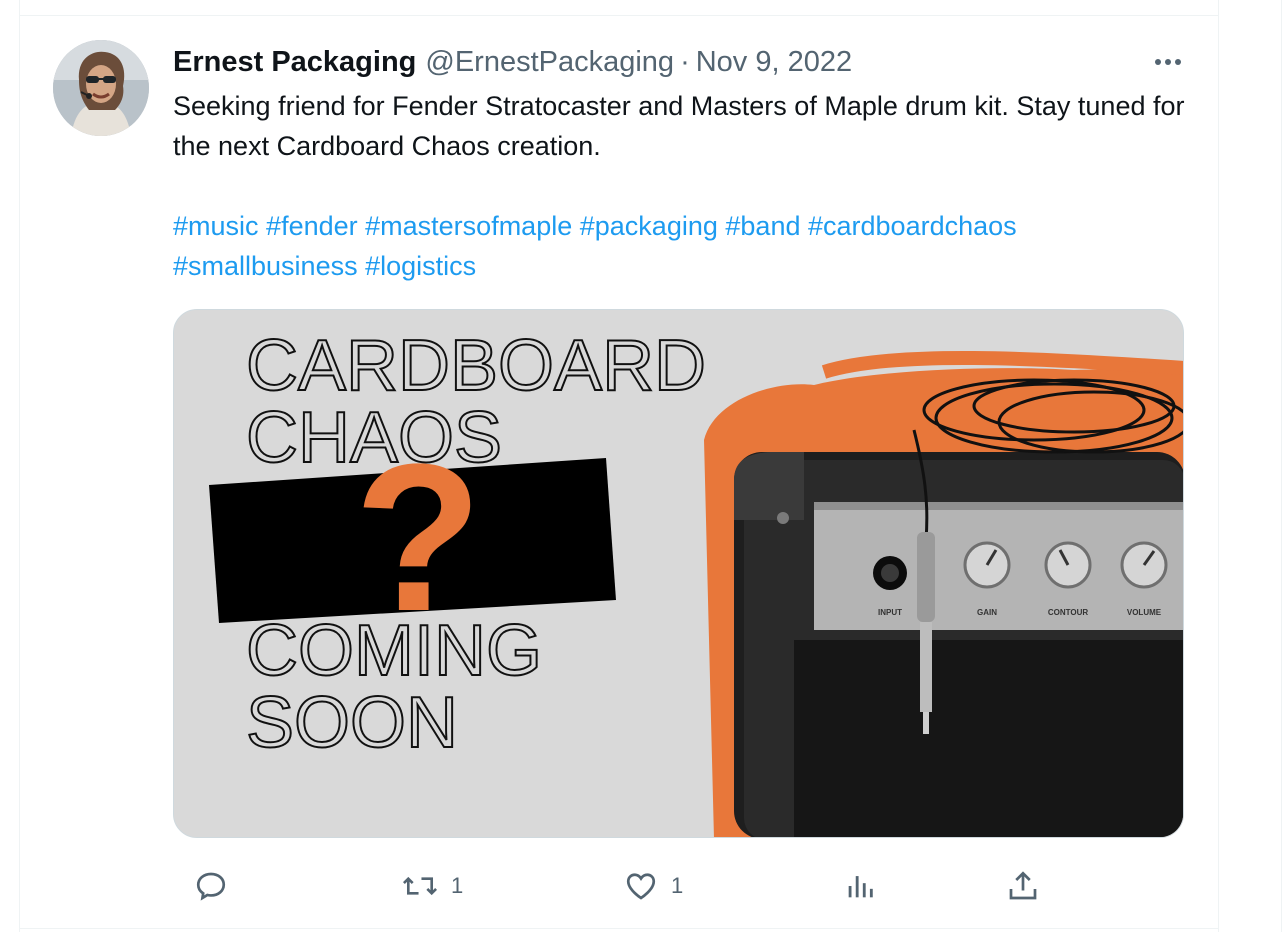 This screenshot has width=1286, height=932. What do you see at coordinates (912, 226) in the screenshot?
I see `hashtag-link: #cardboardchaos` at bounding box center [912, 226].